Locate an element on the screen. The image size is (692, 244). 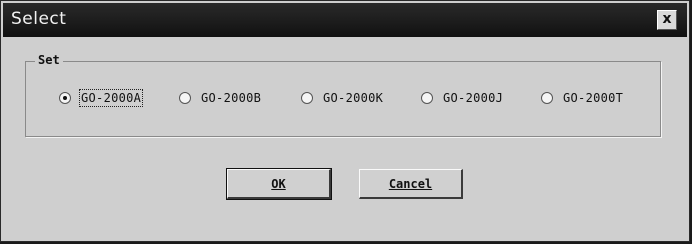
radio-go-2000k: GO-2000K is located at coordinates (342, 98).